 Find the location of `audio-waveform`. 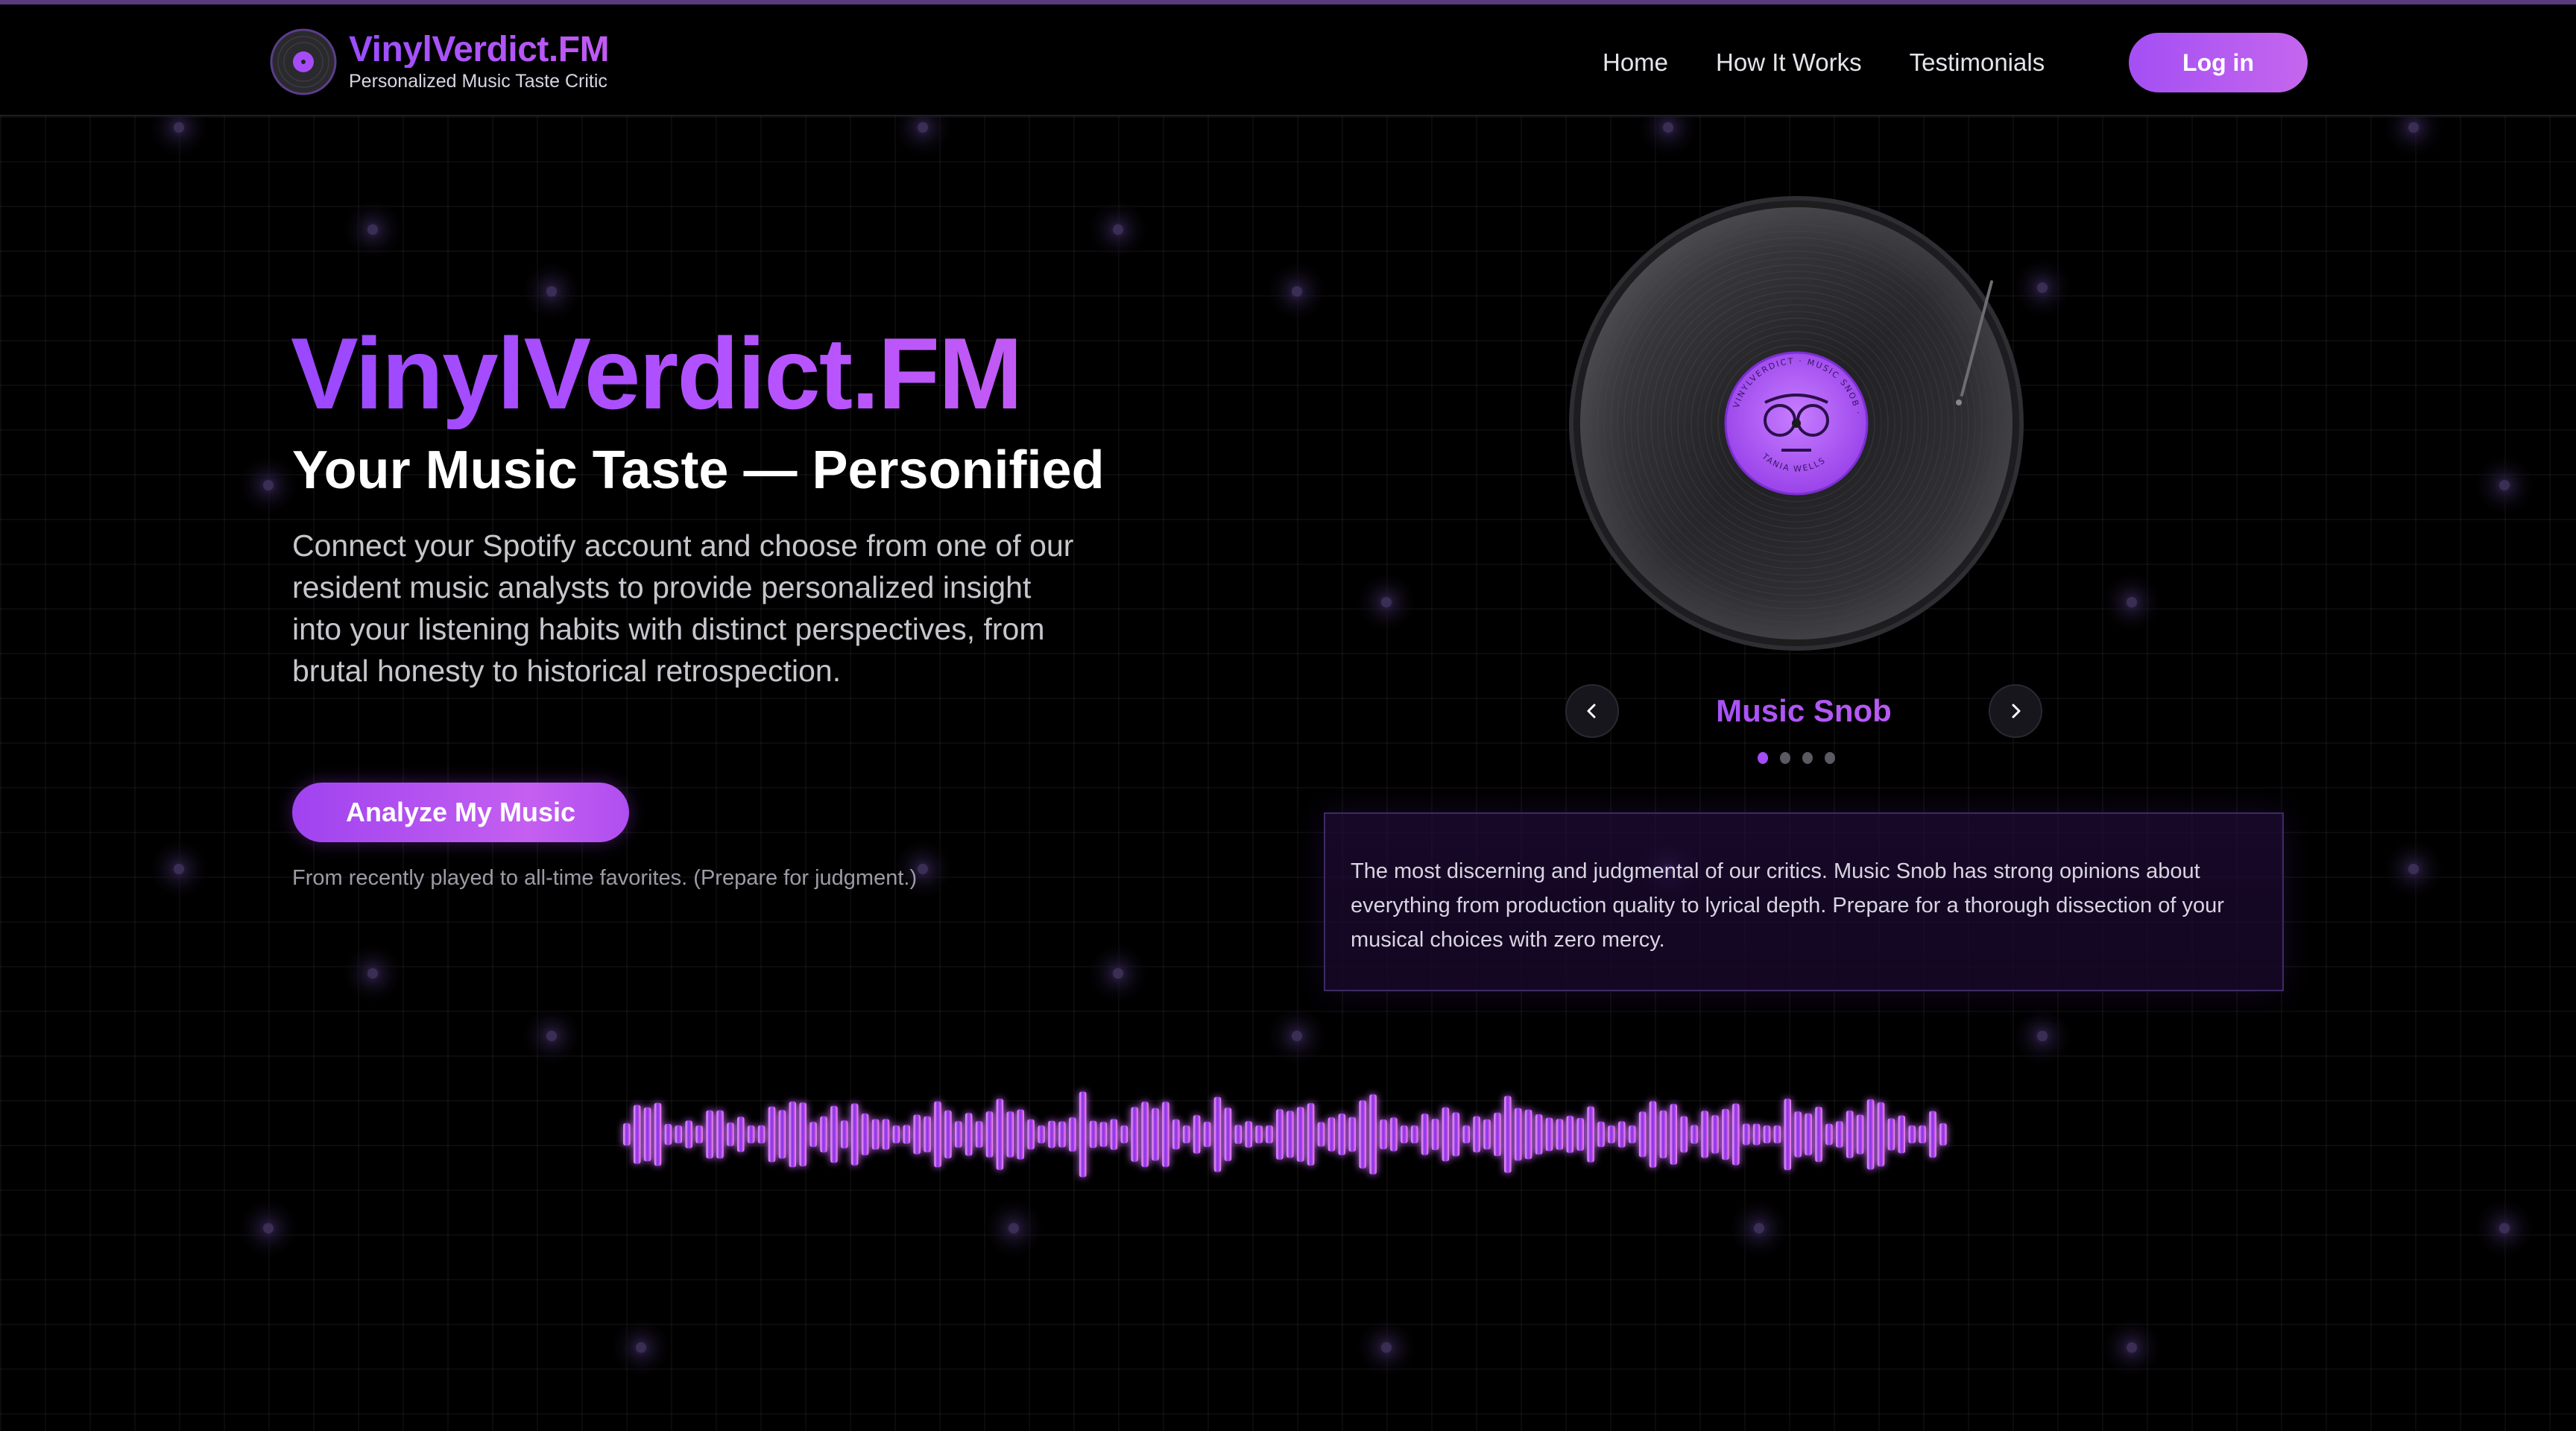

audio-waveform is located at coordinates (1285, 1134).